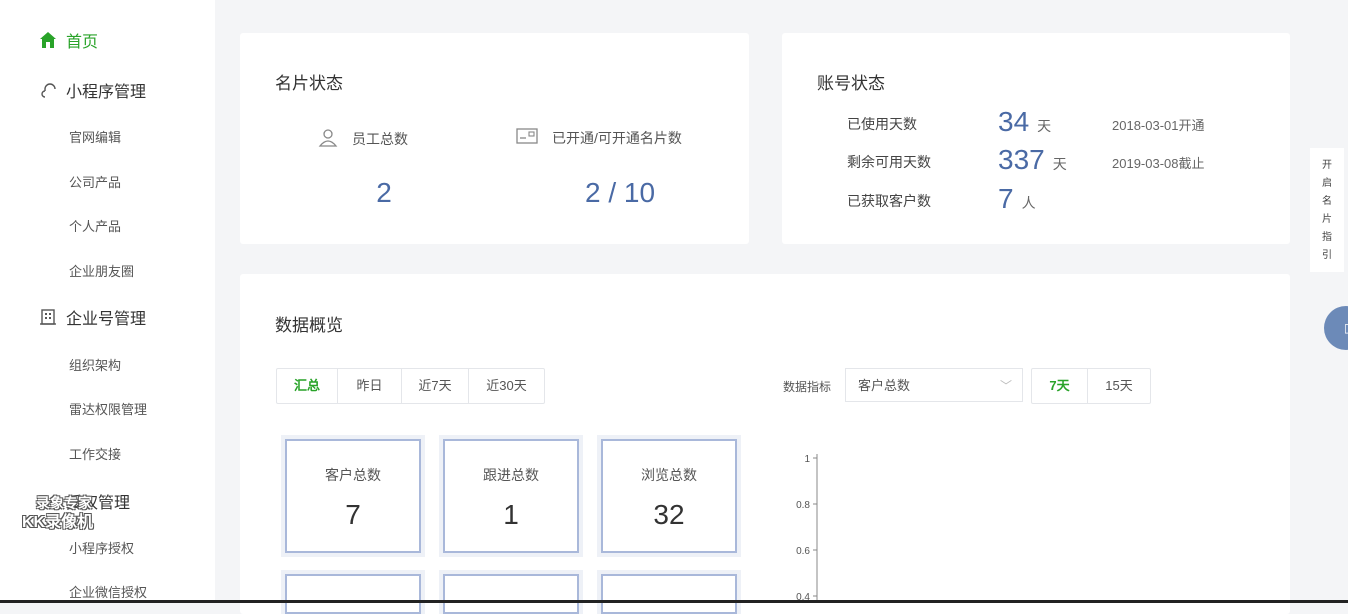  I want to click on sidebar-item-org-structure: 组织架构, so click(95, 364).